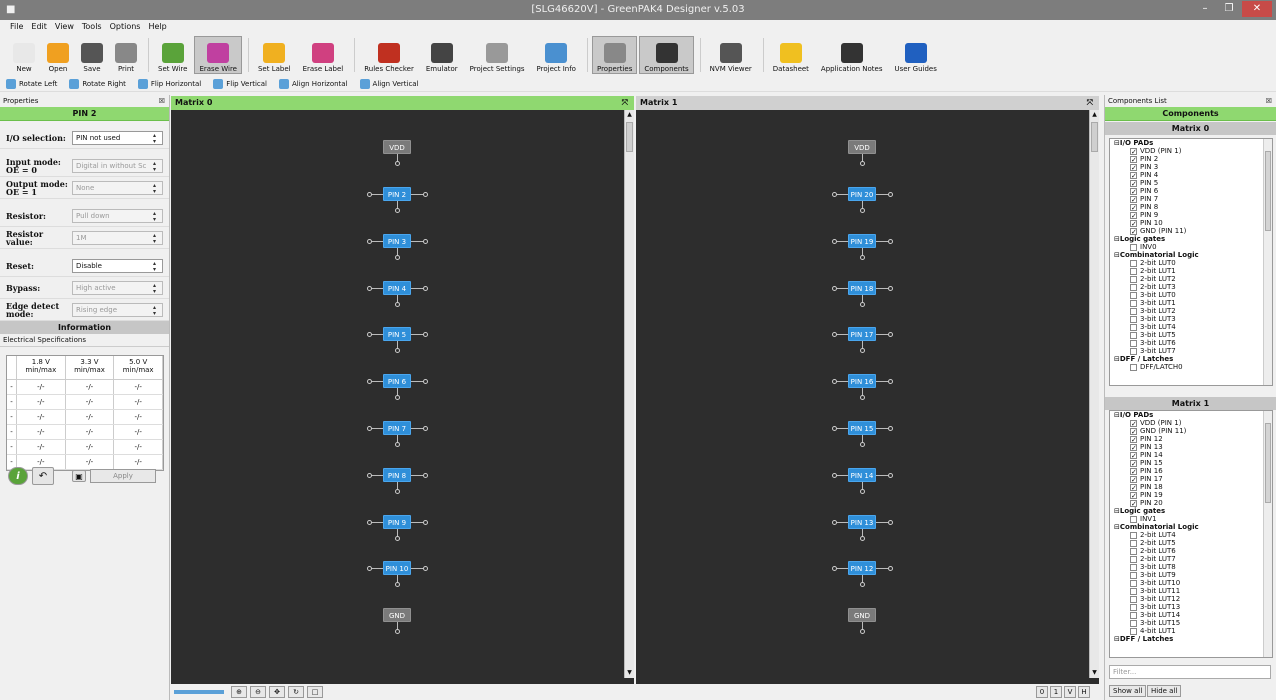  Describe the element at coordinates (556, 55) in the screenshot. I see `project-info-button: Project Info` at that location.